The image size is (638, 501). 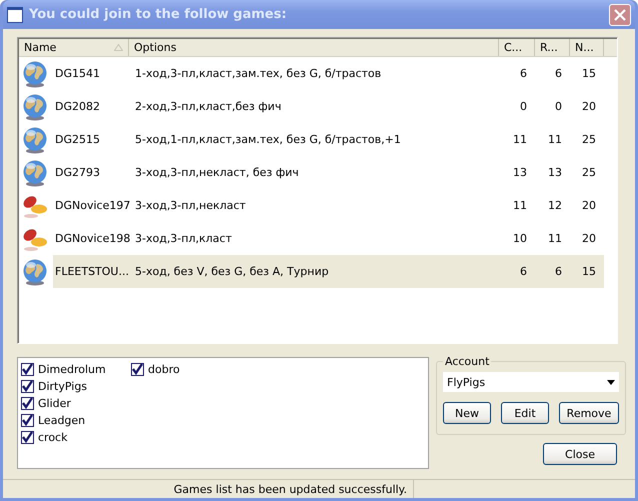 What do you see at coordinates (589, 74) in the screenshot?
I see `table-cell-text: 15` at bounding box center [589, 74].